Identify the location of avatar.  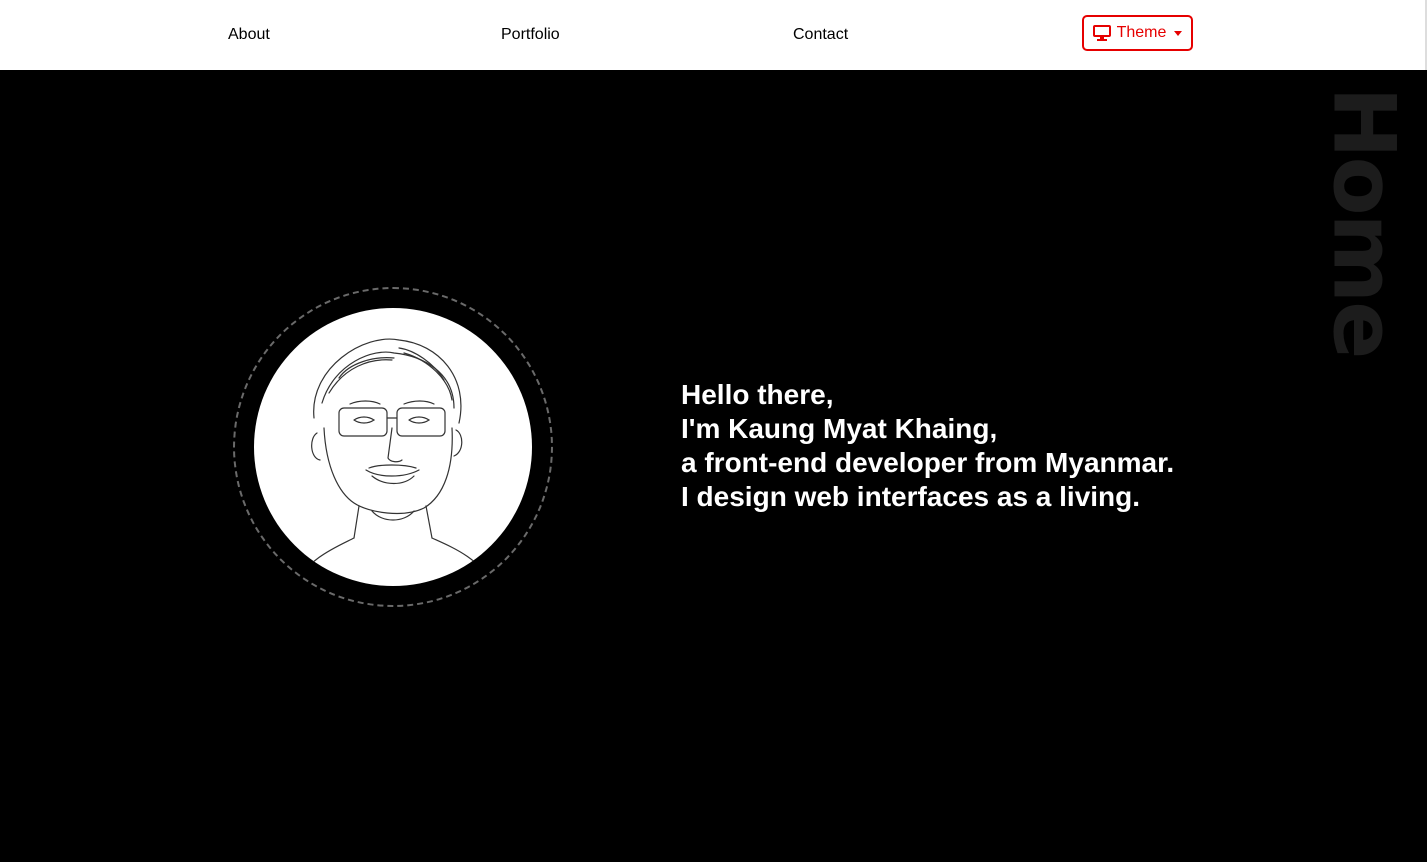
(393, 447).